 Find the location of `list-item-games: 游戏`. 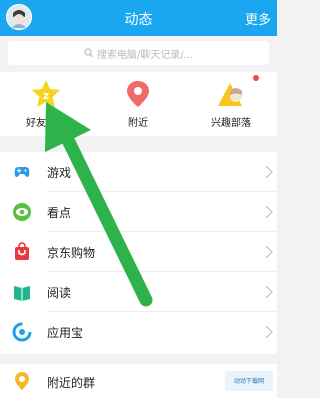

list-item-games: 游戏 is located at coordinates (138, 172).